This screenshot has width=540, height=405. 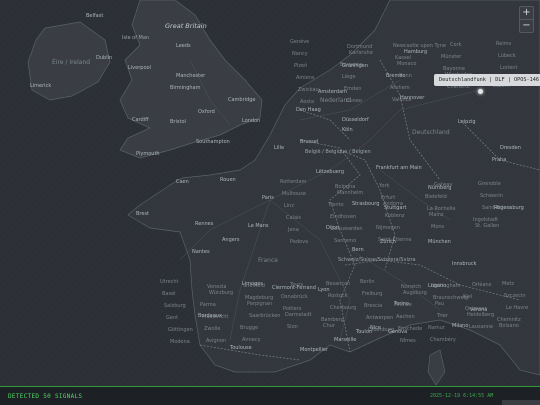 I want to click on signal-marker, so click(x=480, y=91).